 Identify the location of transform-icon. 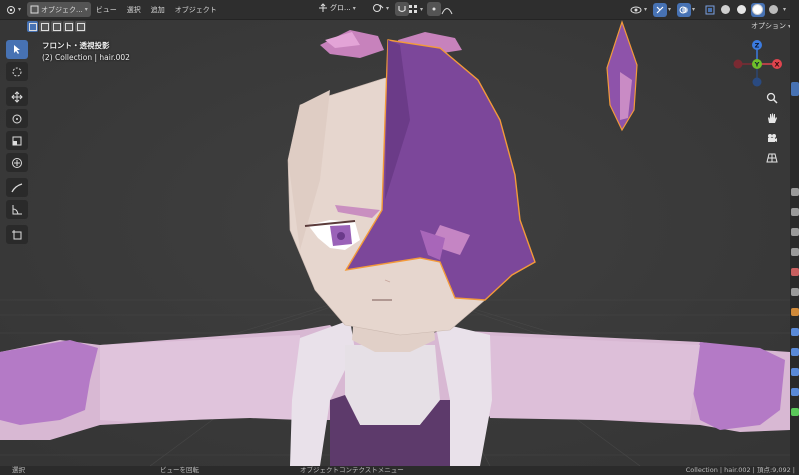
(17, 162).